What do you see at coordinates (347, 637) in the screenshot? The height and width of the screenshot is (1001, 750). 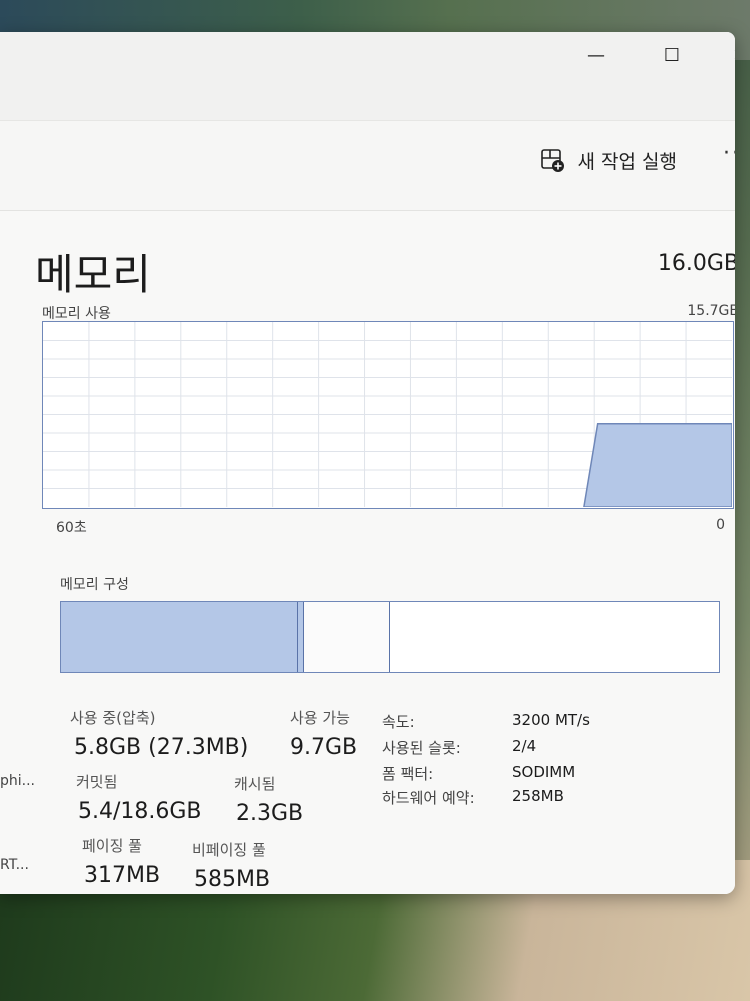 I see `composition-standby-segment` at bounding box center [347, 637].